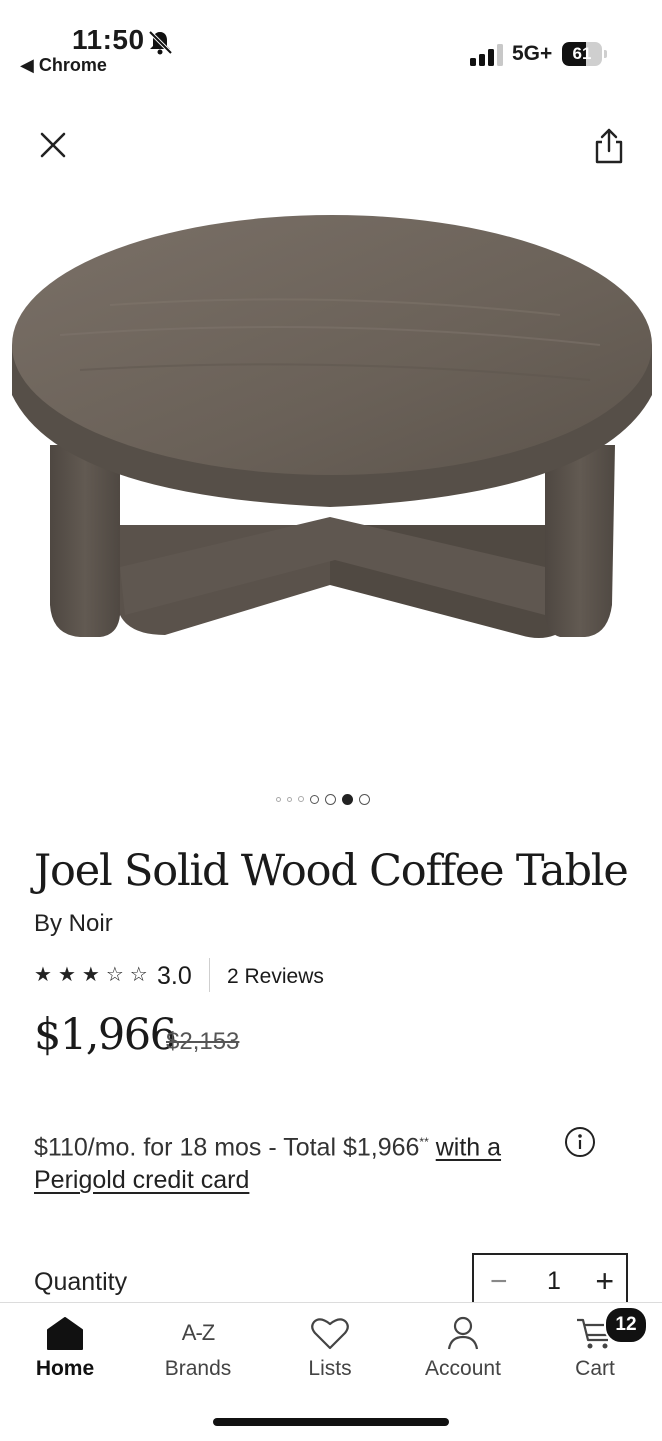  Describe the element at coordinates (582, 53) in the screenshot. I see `battery-percent: 61` at that location.